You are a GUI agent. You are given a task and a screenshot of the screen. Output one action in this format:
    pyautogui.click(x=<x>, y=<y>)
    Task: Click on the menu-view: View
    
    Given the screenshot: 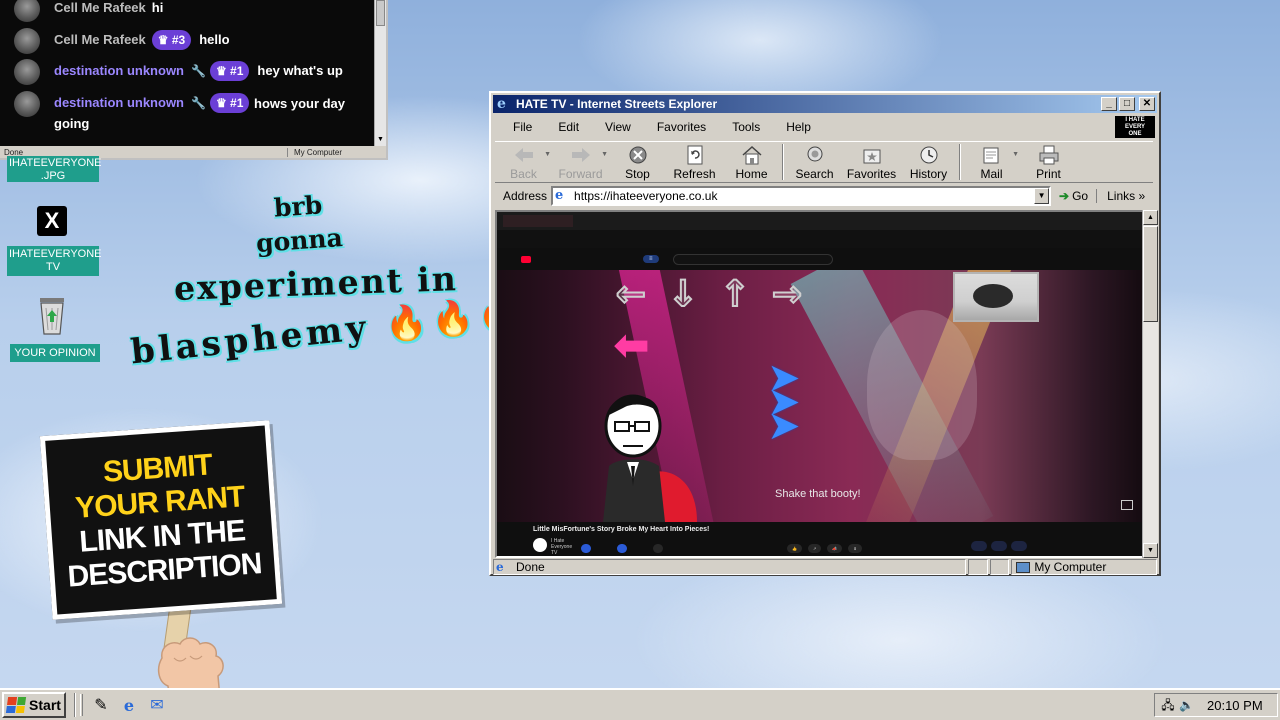 What is the action you would take?
    pyautogui.click(x=613, y=127)
    